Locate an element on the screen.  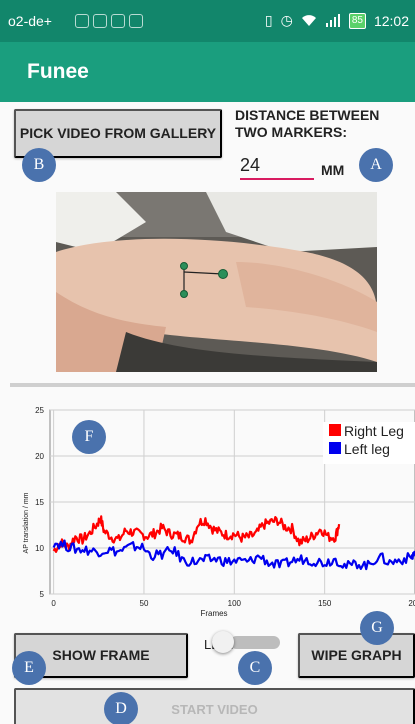
annotation-marker-g: G is located at coordinates (377, 628).